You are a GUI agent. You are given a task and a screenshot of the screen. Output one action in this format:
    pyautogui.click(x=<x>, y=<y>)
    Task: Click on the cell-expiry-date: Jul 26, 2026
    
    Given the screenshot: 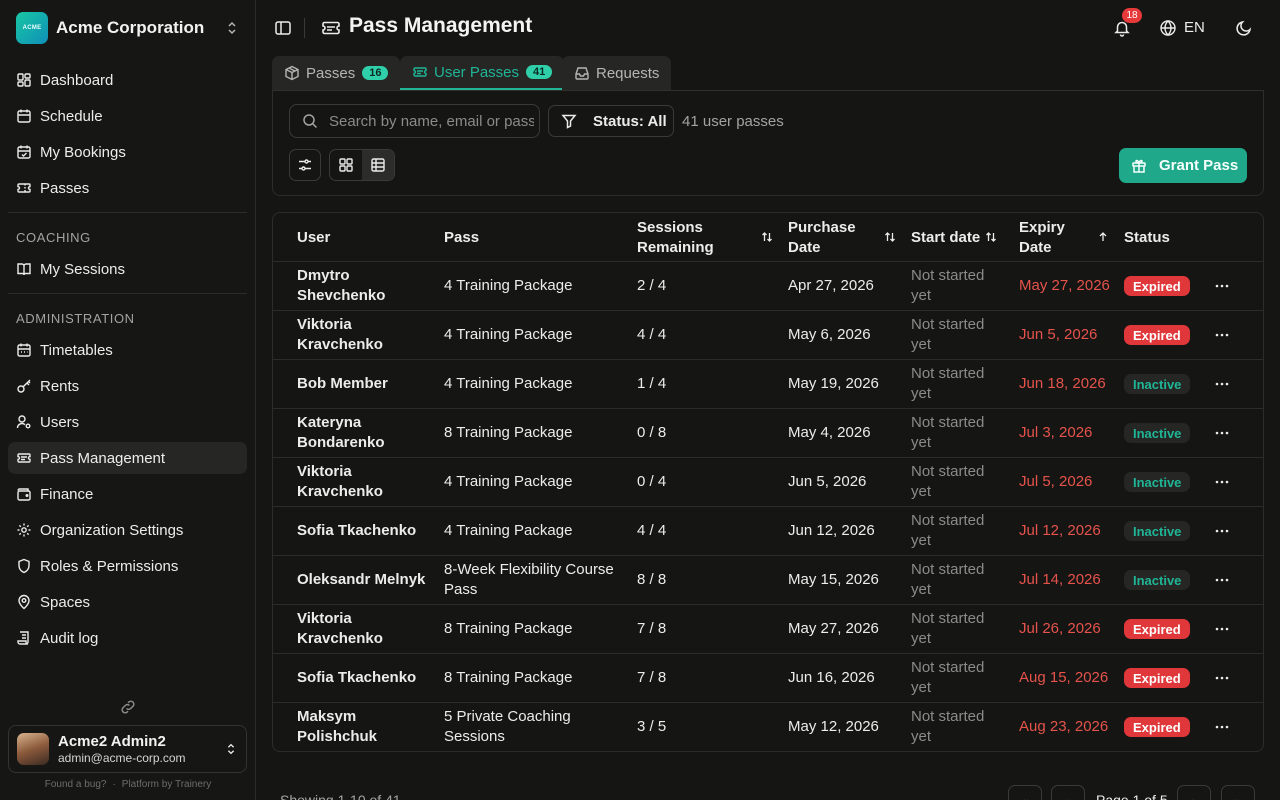 What is the action you would take?
    pyautogui.click(x=1060, y=628)
    